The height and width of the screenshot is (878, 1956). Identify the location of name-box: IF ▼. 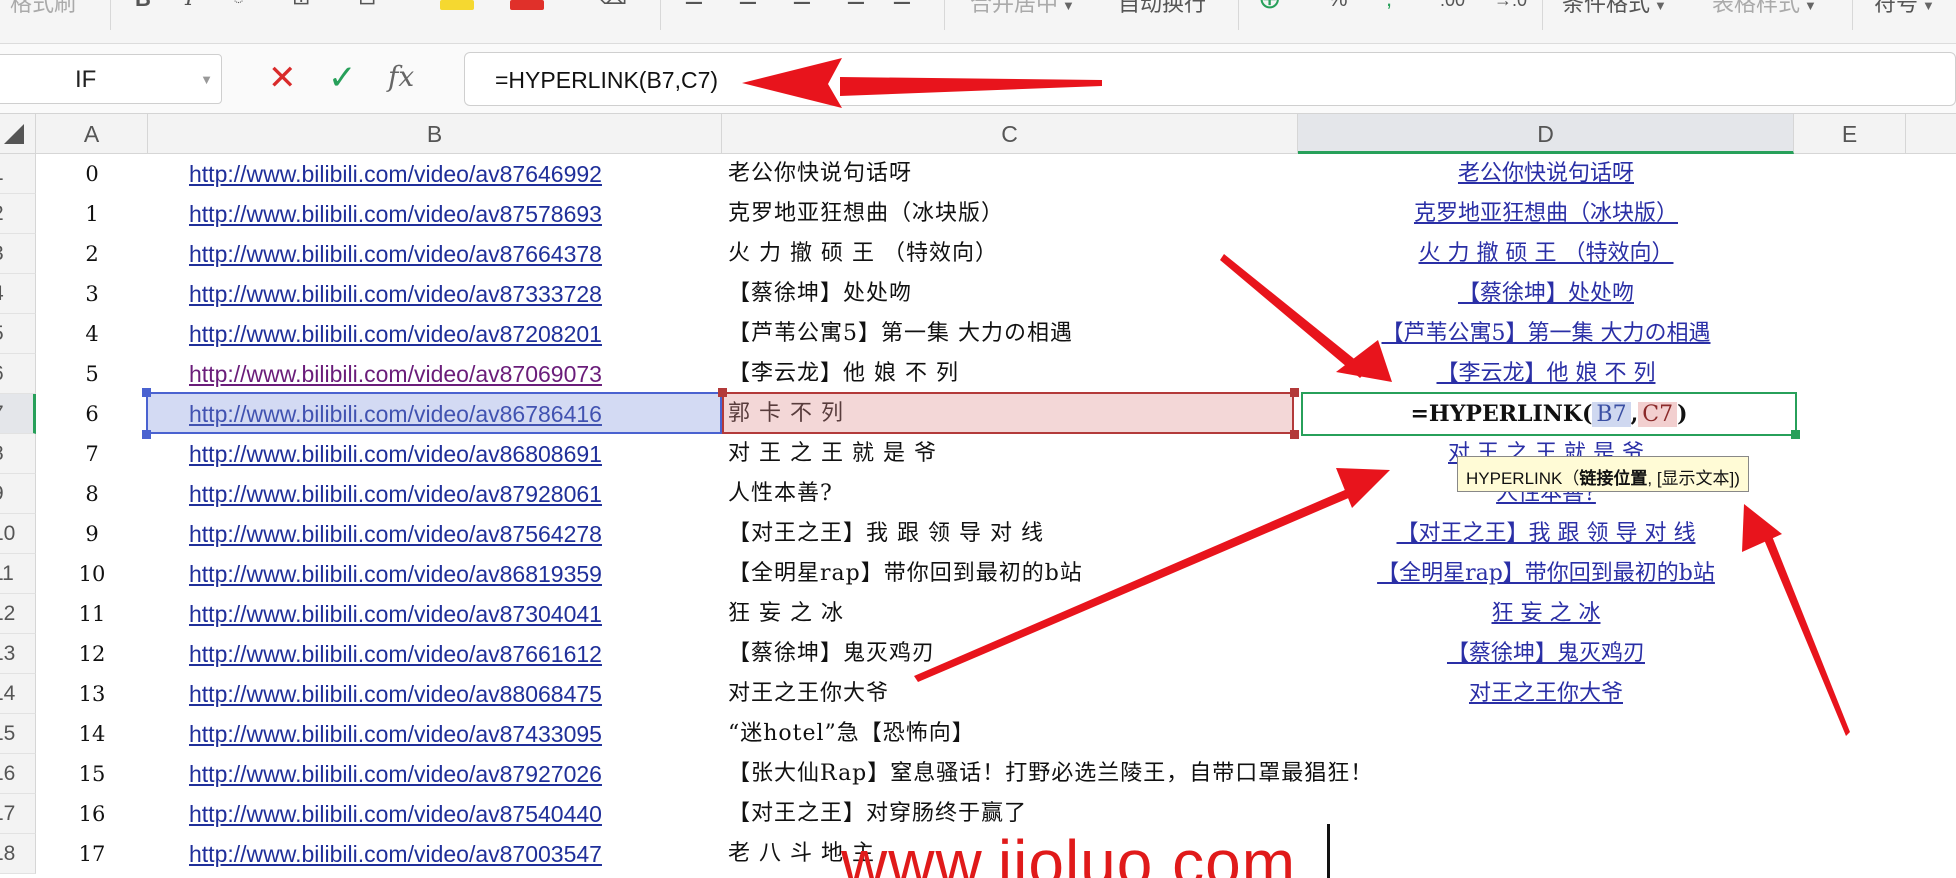
(111, 79).